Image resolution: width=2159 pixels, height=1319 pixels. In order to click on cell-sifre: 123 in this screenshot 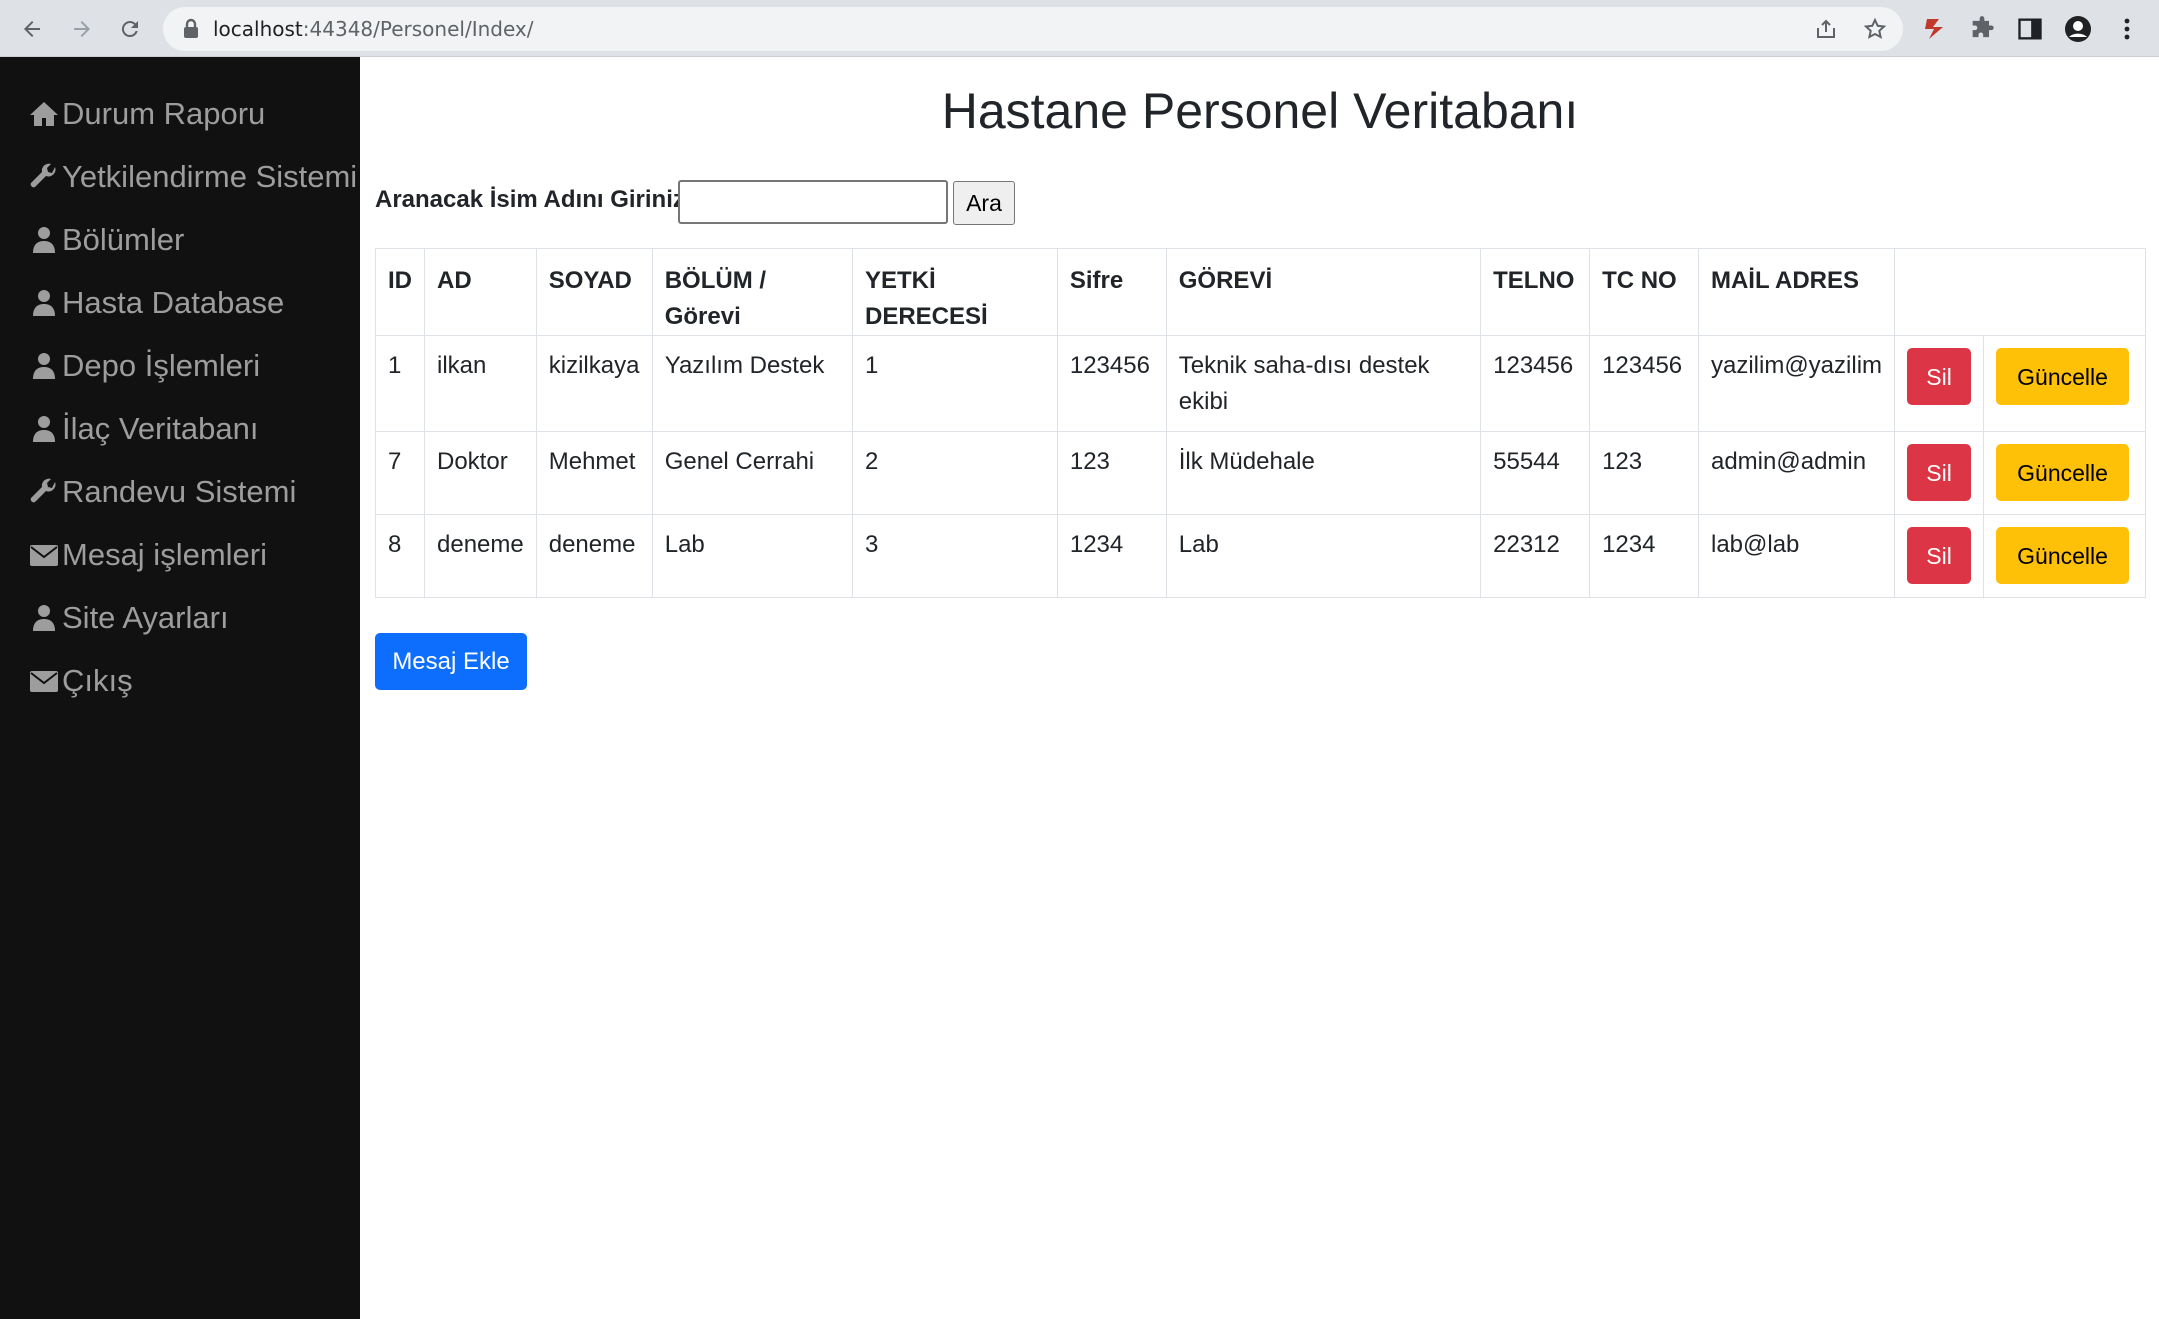, I will do `click(1111, 473)`.